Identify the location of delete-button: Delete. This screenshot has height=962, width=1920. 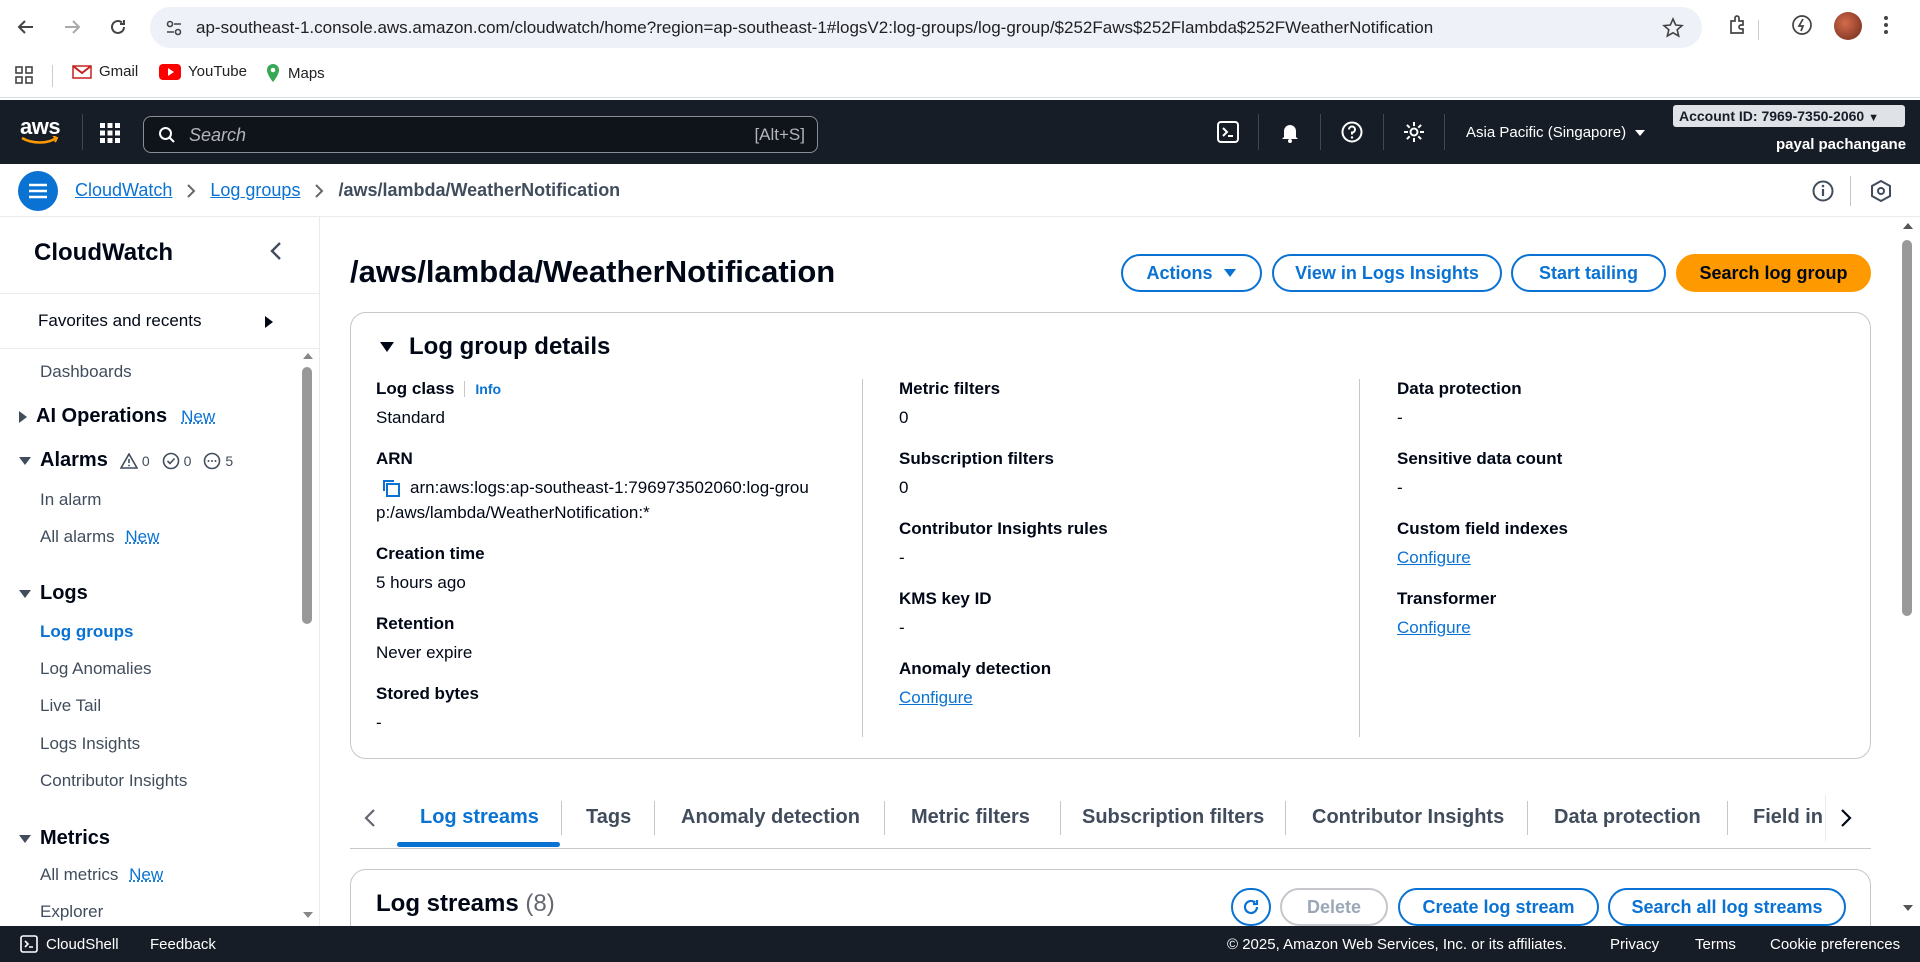
(1334, 907).